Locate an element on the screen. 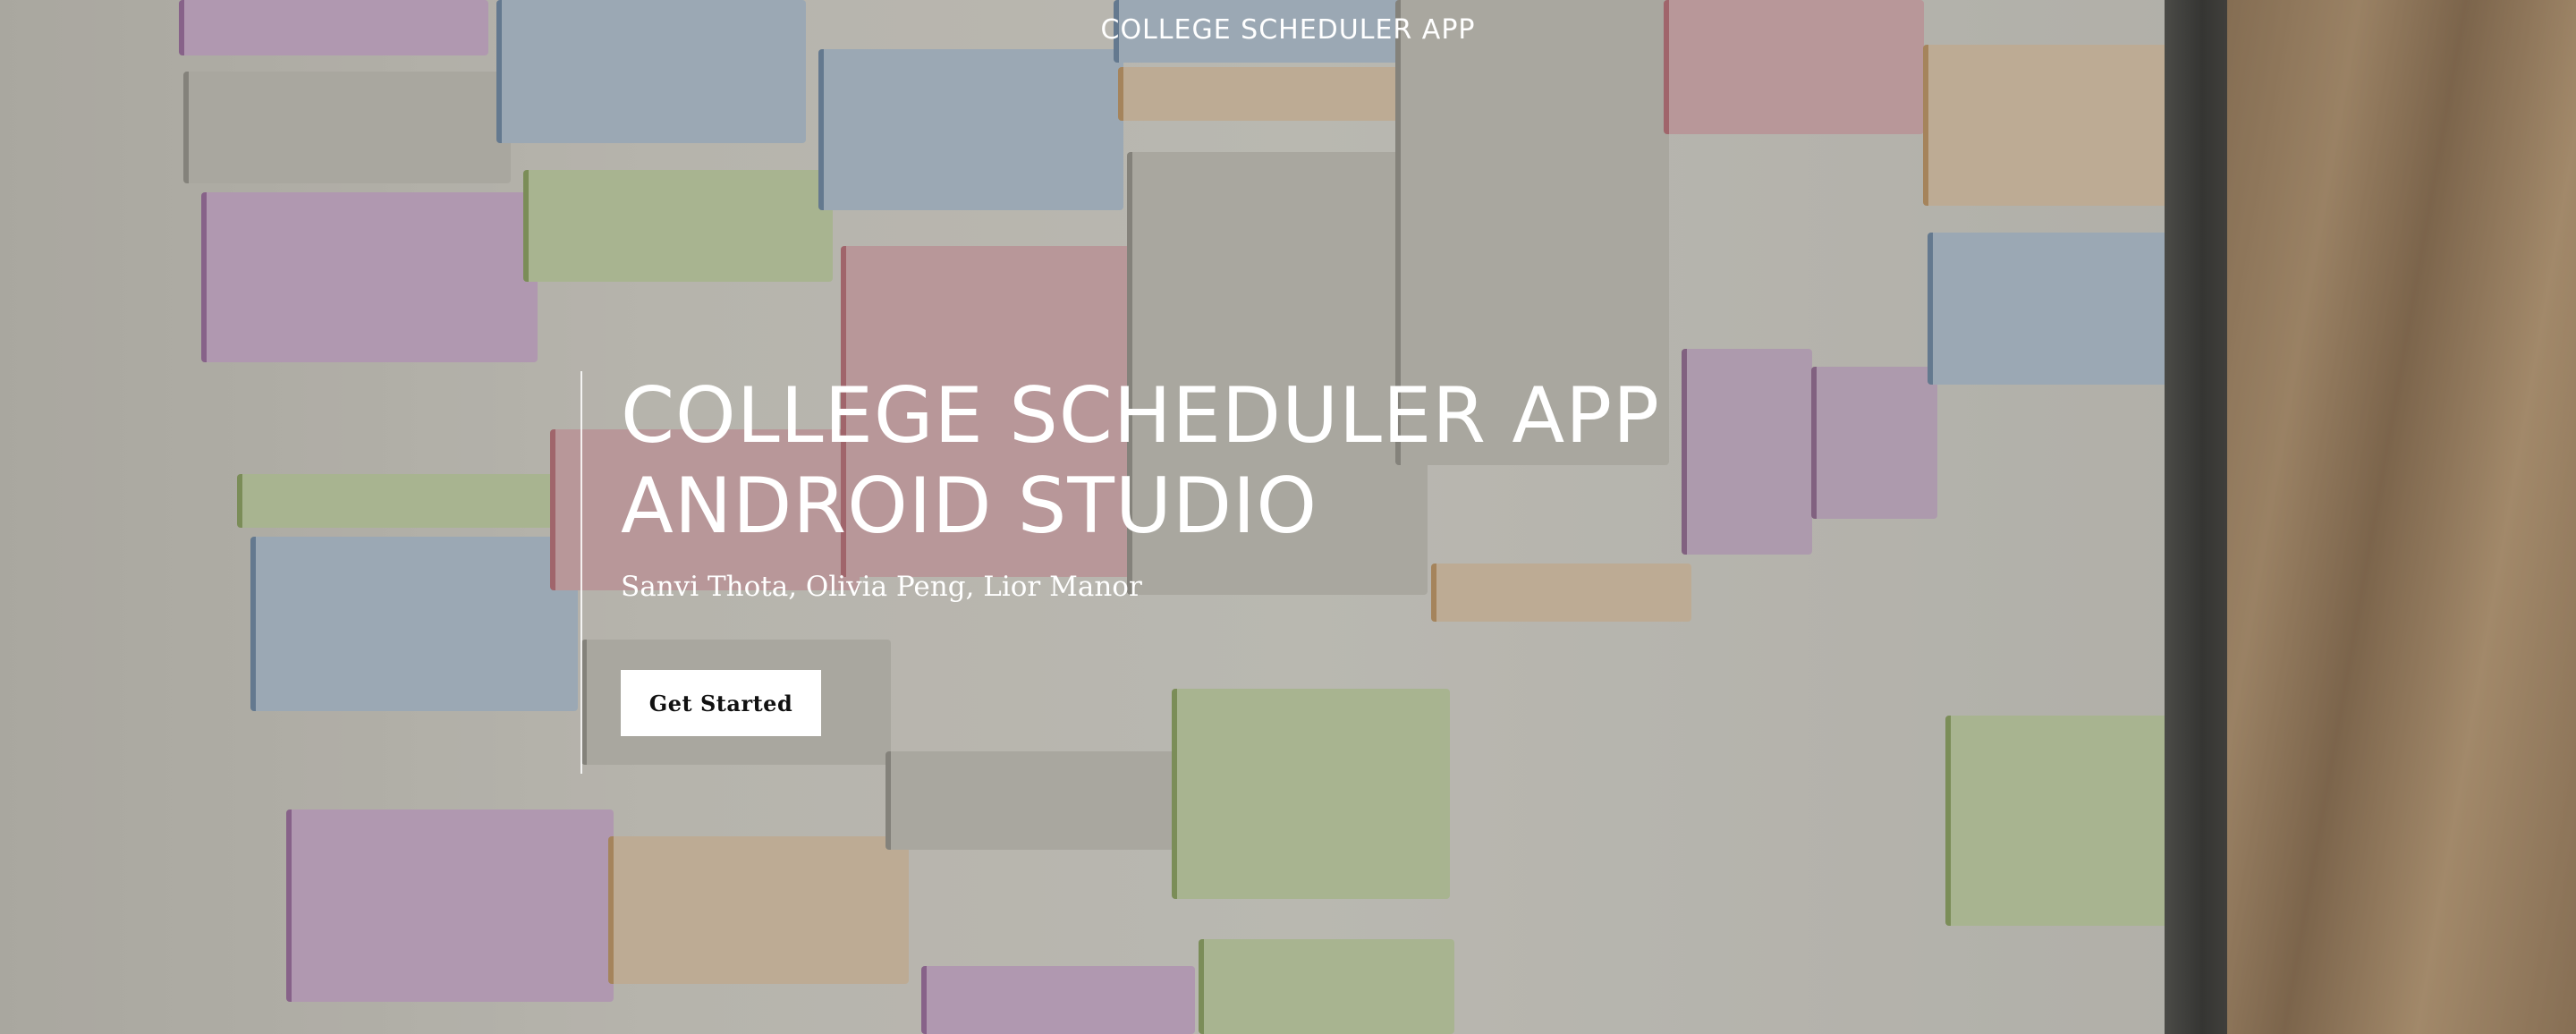 The height and width of the screenshot is (1034, 2576). get-started-button: Get Started is located at coordinates (721, 703).